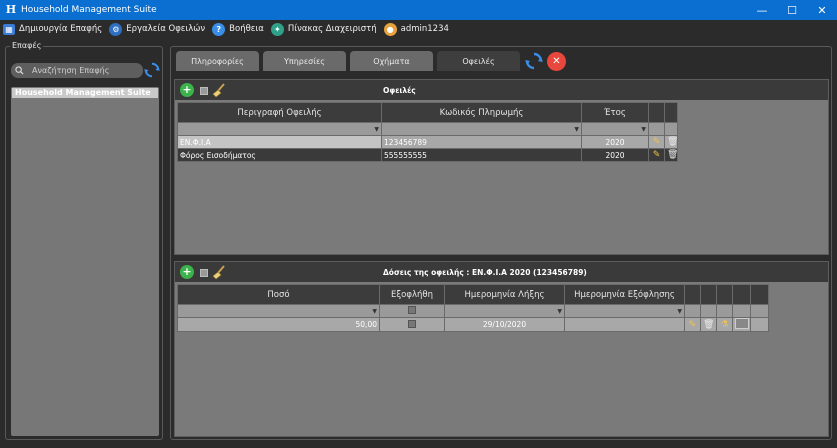  What do you see at coordinates (219, 29) in the screenshot?
I see `help-icon: ?` at bounding box center [219, 29].